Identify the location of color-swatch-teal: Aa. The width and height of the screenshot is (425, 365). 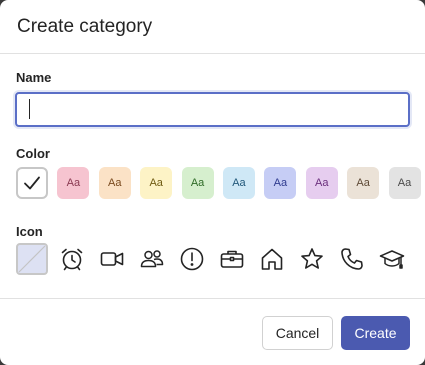
(238, 183).